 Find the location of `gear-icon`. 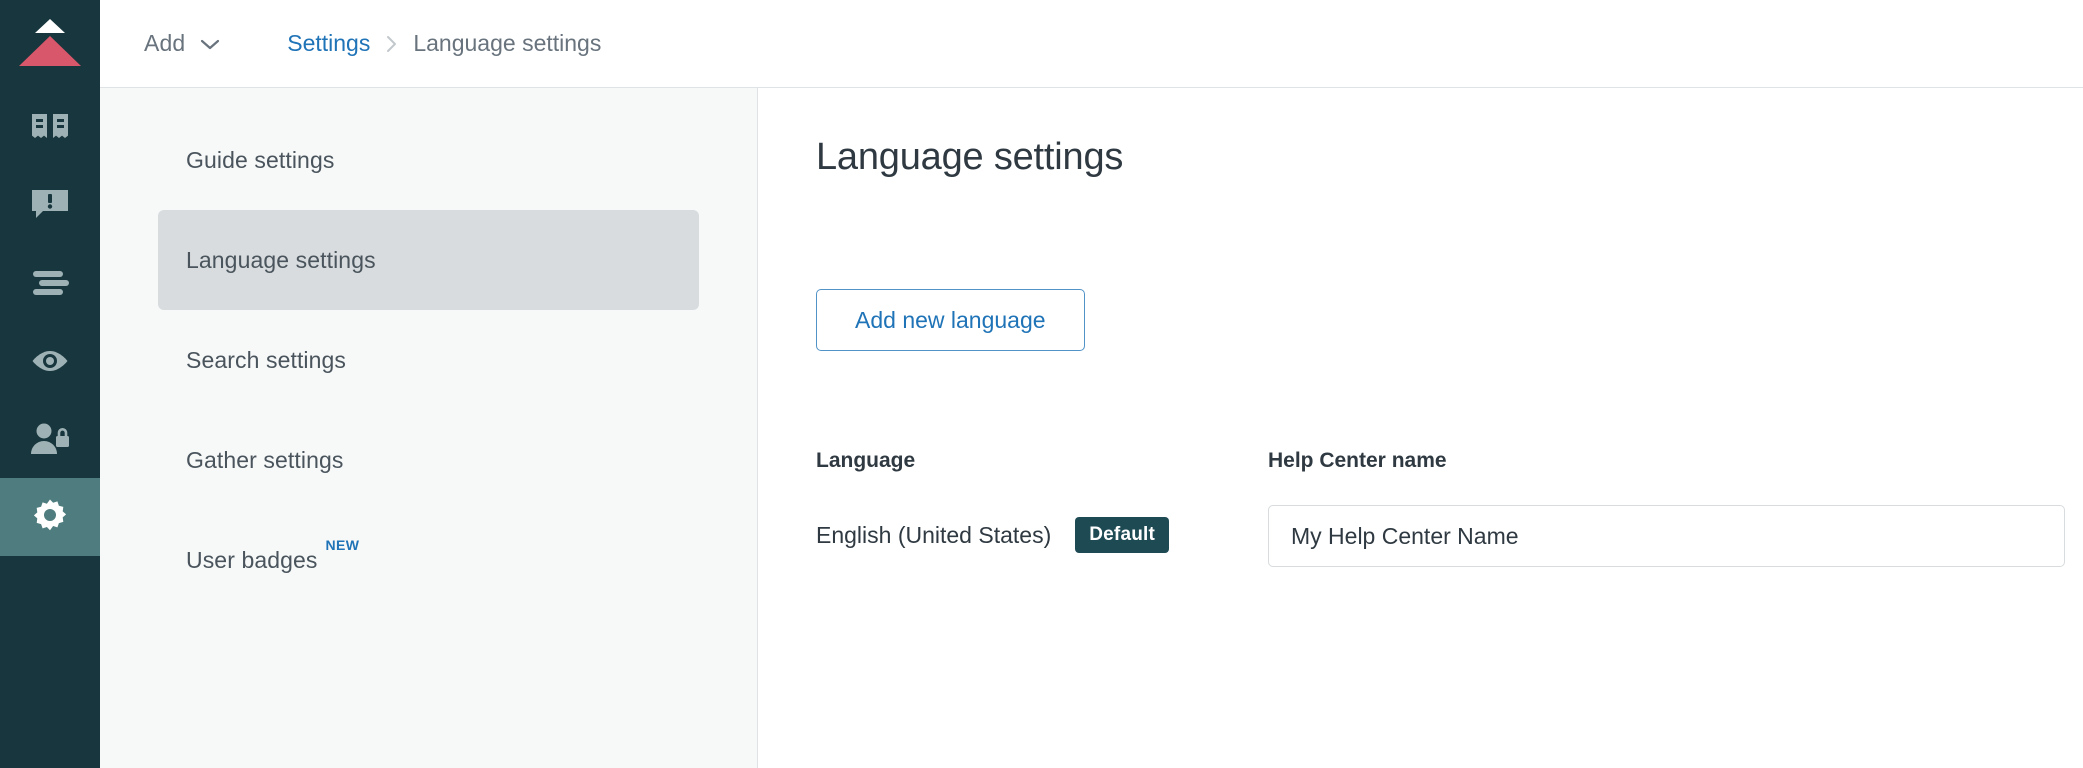

gear-icon is located at coordinates (50, 517).